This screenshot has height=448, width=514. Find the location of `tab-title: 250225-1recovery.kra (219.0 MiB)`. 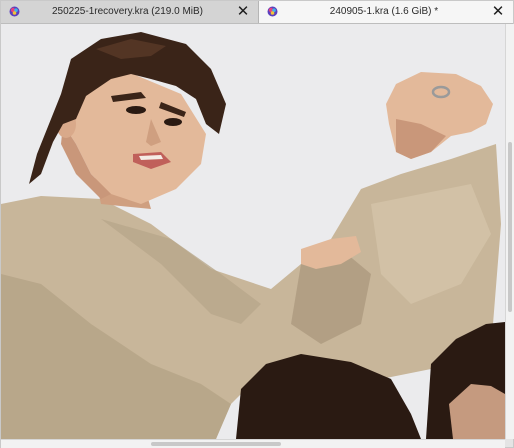

tab-title: 250225-1recovery.kra (219.0 MiB) is located at coordinates (127, 11).